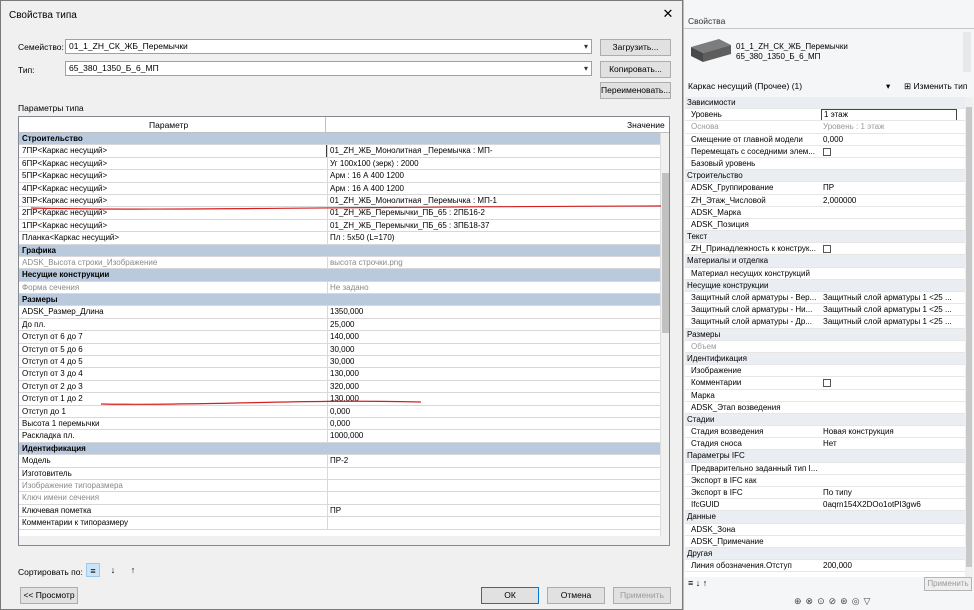  What do you see at coordinates (825, 115) in the screenshot?
I see `prop-row: Уровень 1 этаж` at bounding box center [825, 115].